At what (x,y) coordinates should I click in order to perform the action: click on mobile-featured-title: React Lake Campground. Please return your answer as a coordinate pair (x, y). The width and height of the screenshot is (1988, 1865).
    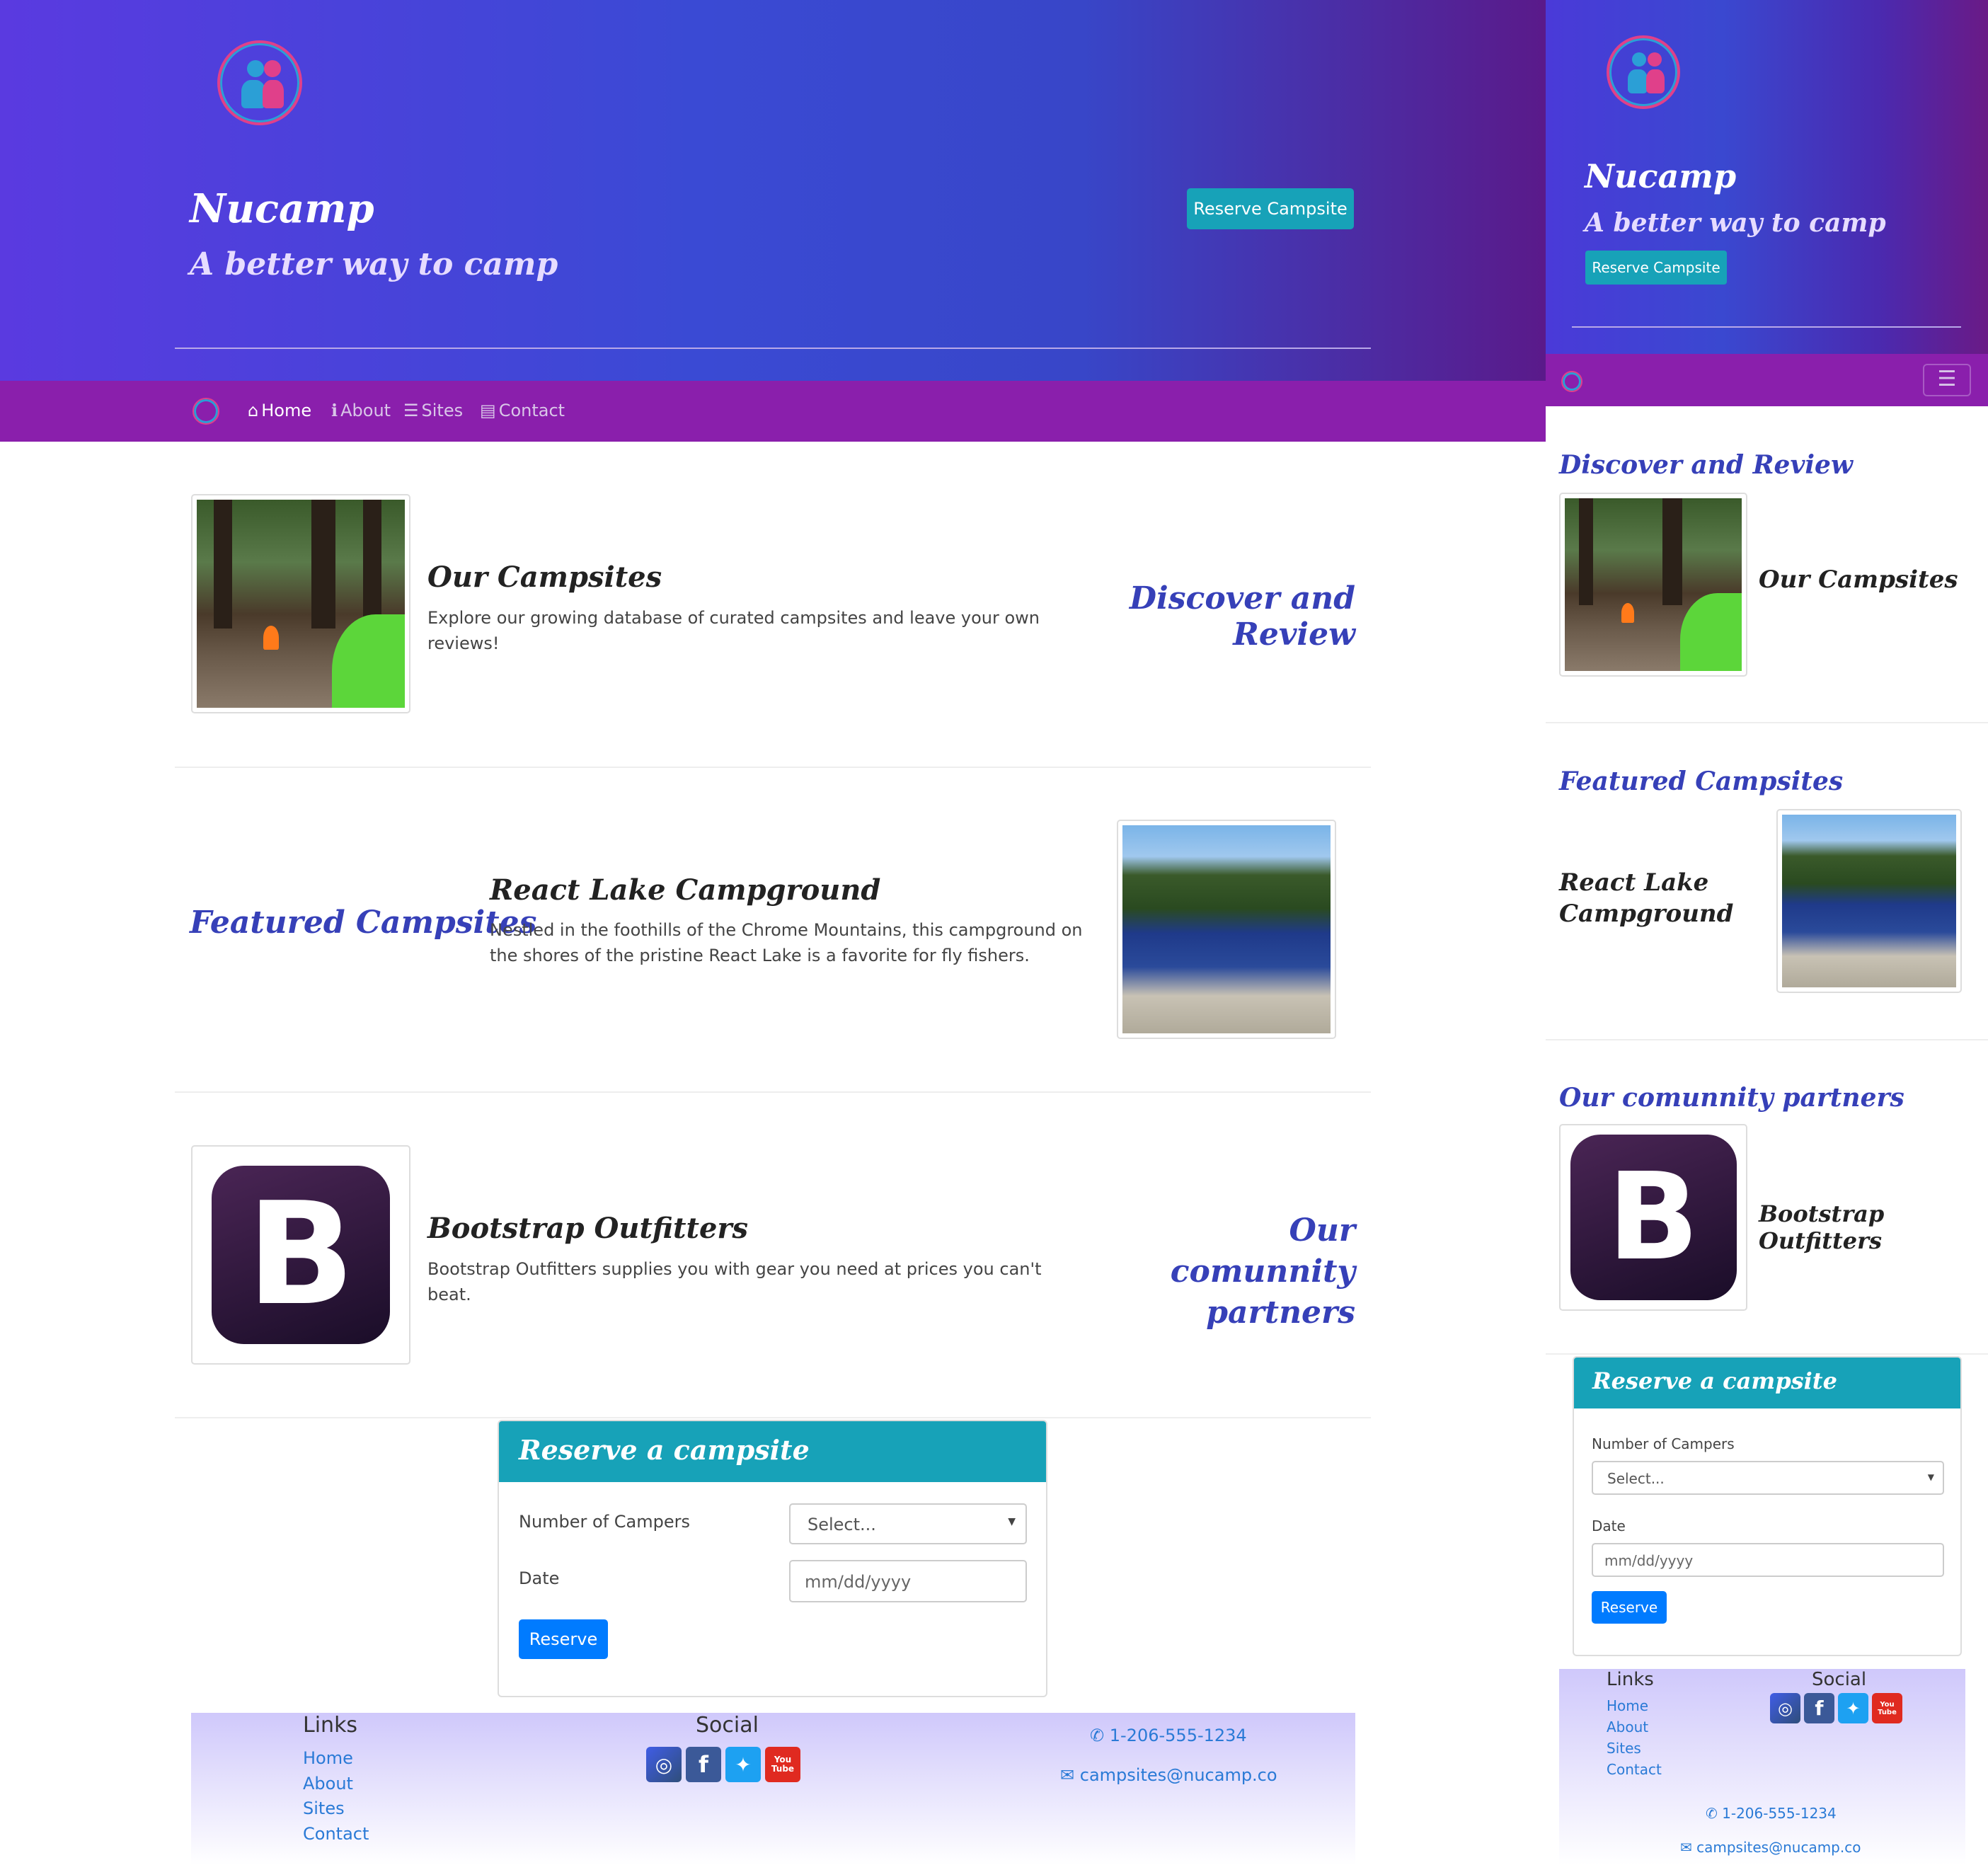
    Looking at the image, I should click on (1647, 898).